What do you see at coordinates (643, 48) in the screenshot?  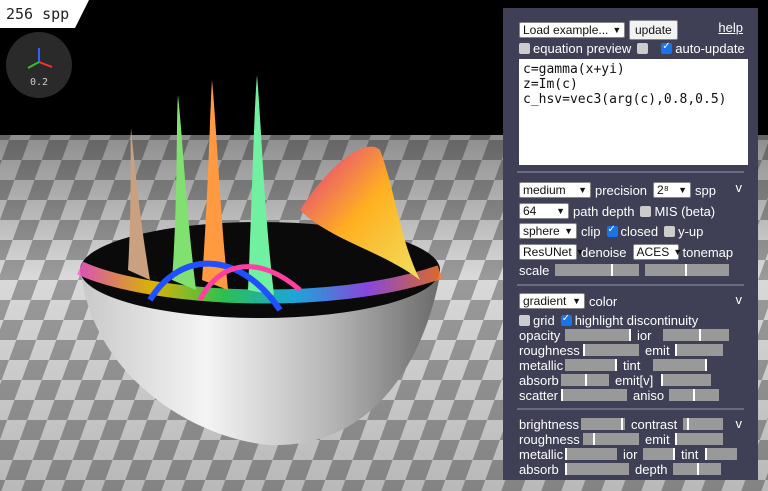 I see `extra-checkbox` at bounding box center [643, 48].